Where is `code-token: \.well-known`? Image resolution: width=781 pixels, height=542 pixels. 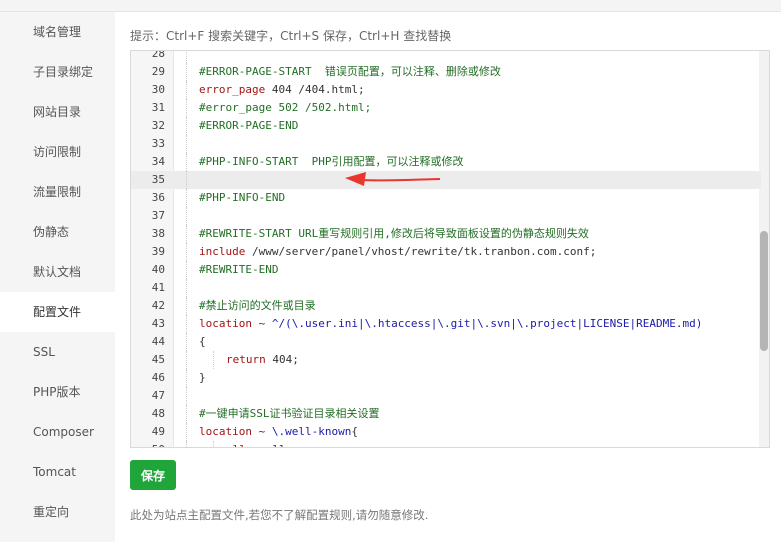 code-token: \.well-known is located at coordinates (311, 431).